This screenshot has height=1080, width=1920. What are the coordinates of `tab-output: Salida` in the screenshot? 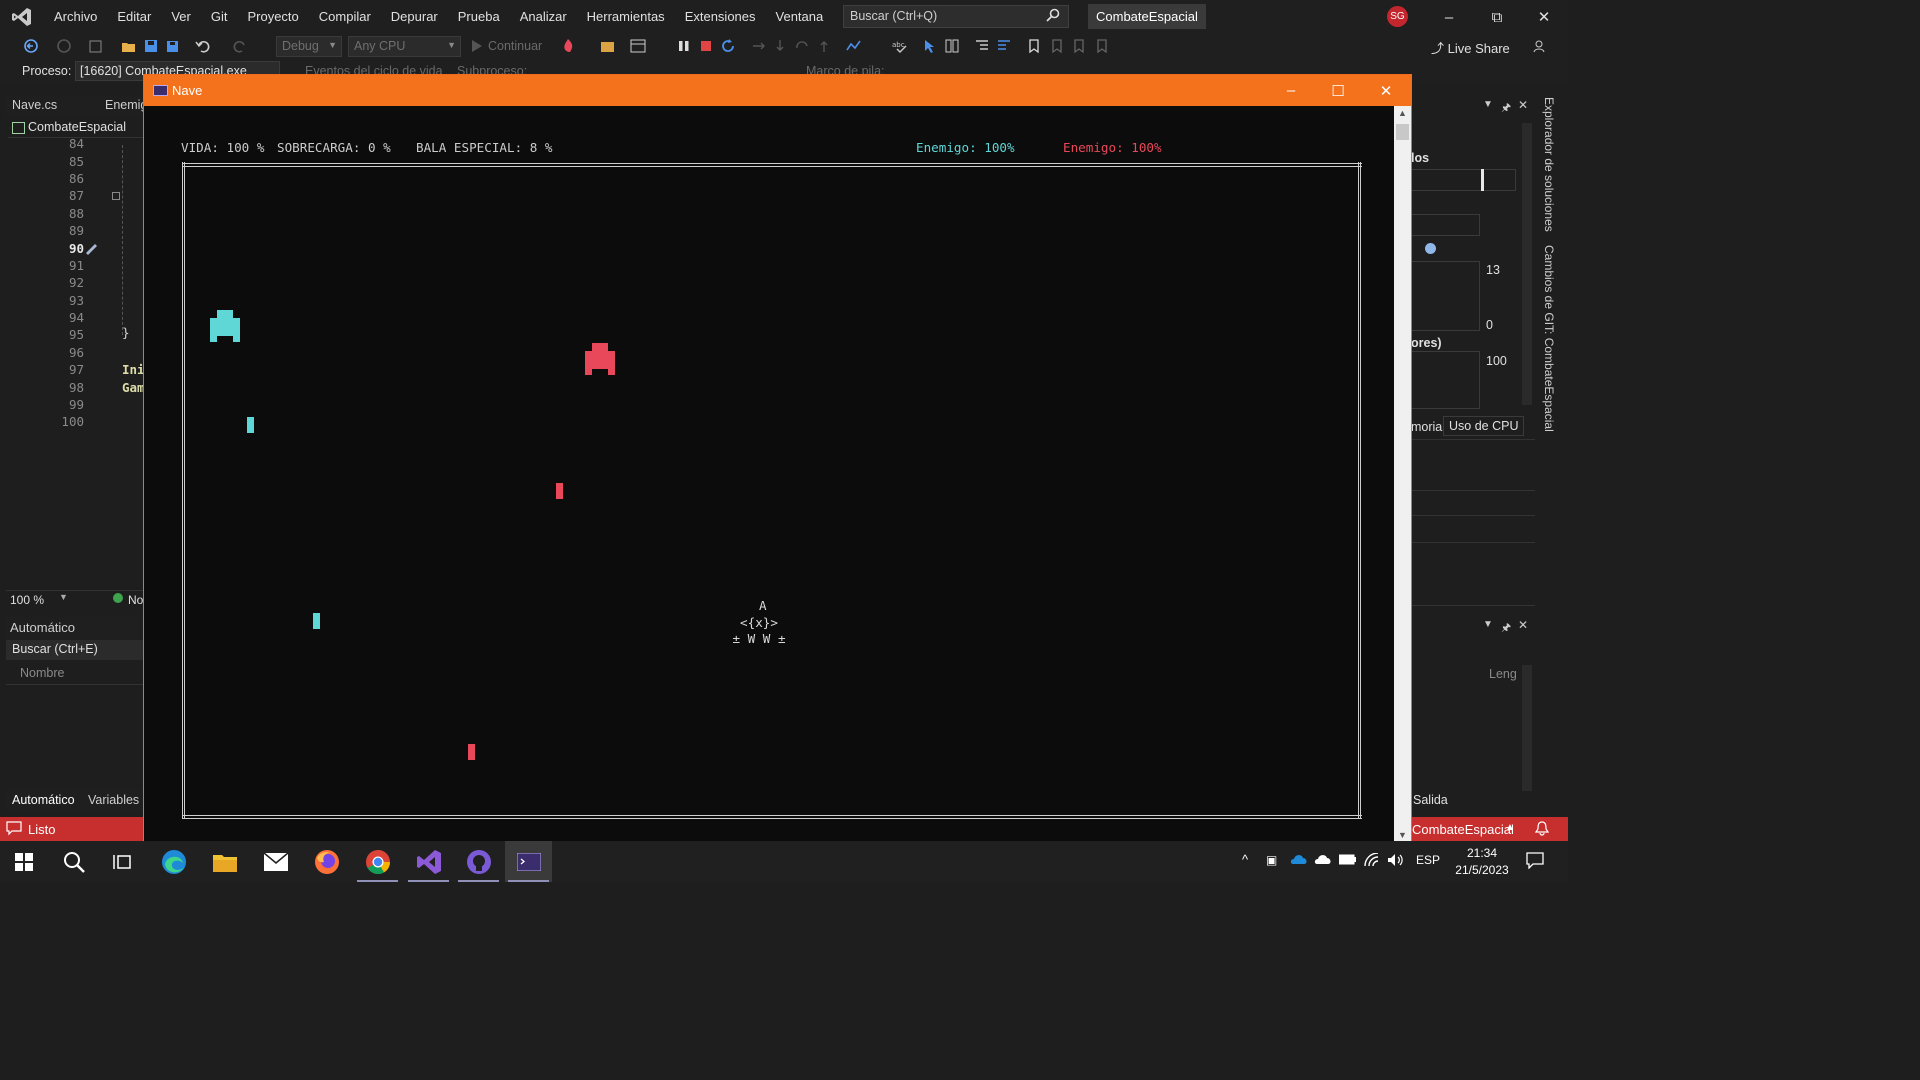 It's located at (1430, 800).